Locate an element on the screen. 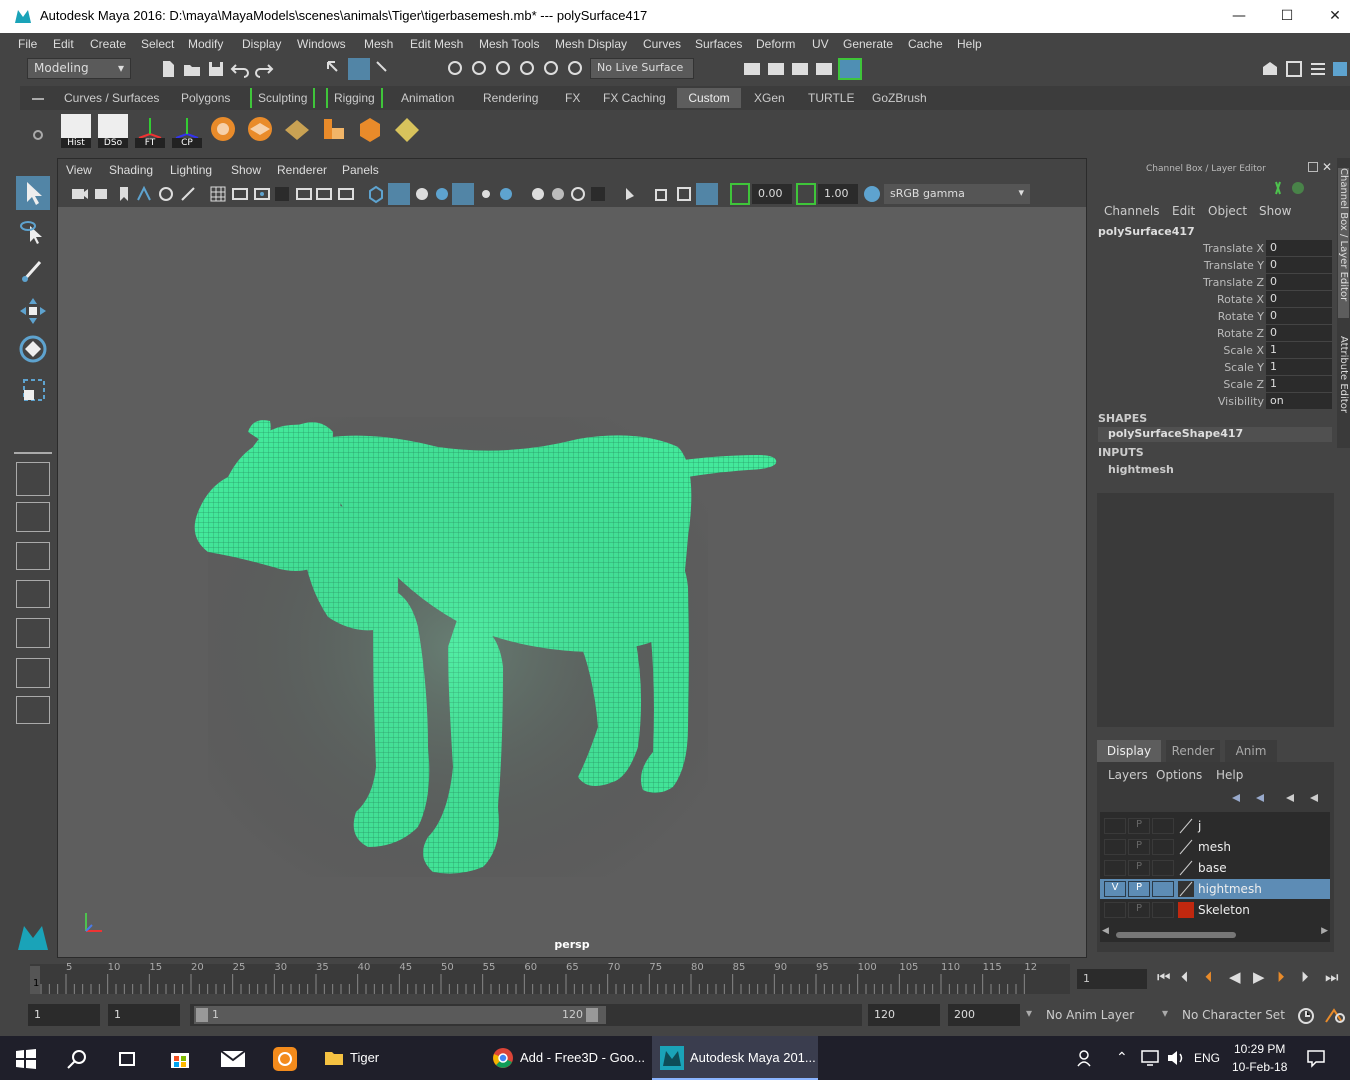  channel-row: Rotate Z0 is located at coordinates (1213, 333).